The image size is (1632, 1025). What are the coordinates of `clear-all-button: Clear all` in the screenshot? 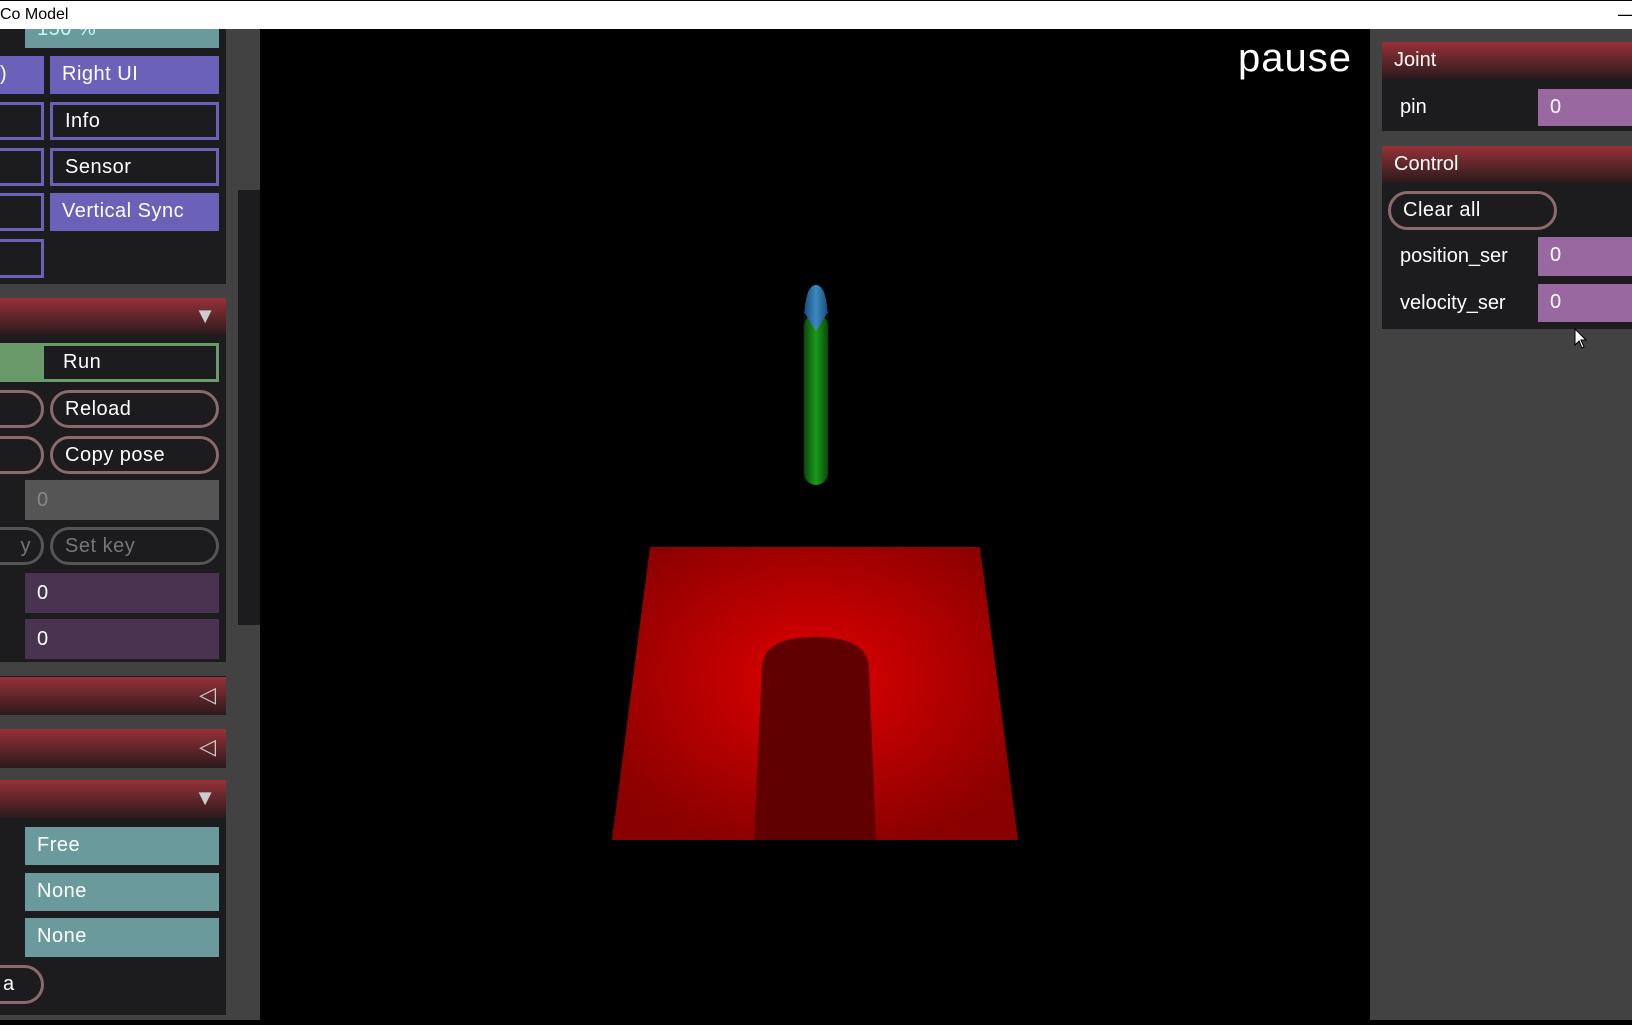 It's located at (1472, 210).